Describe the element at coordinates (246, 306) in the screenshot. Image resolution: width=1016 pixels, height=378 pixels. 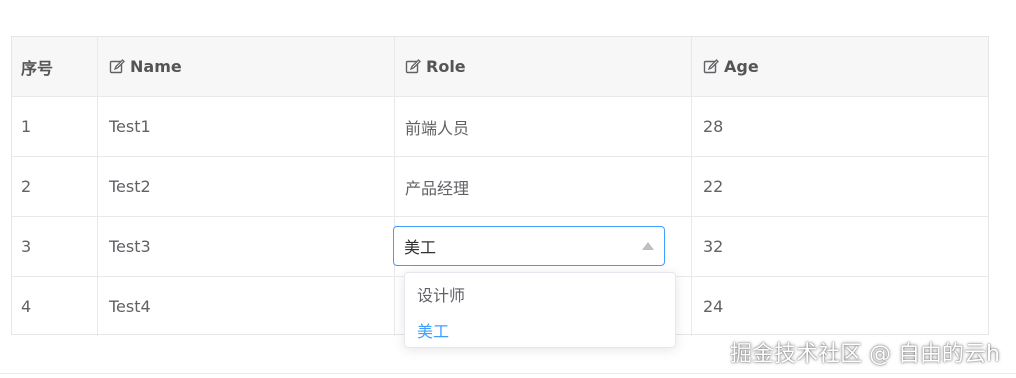
I see `cell-name: Test4` at that location.